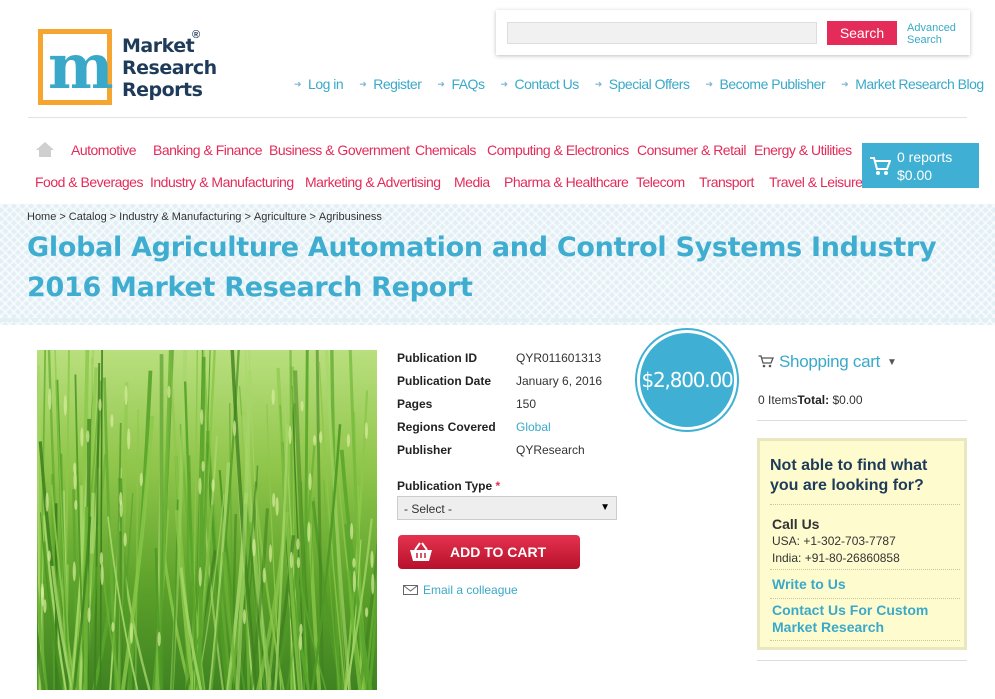 The image size is (995, 699). What do you see at coordinates (460, 590) in the screenshot?
I see `email-colleague-link: Email a colleague` at bounding box center [460, 590].